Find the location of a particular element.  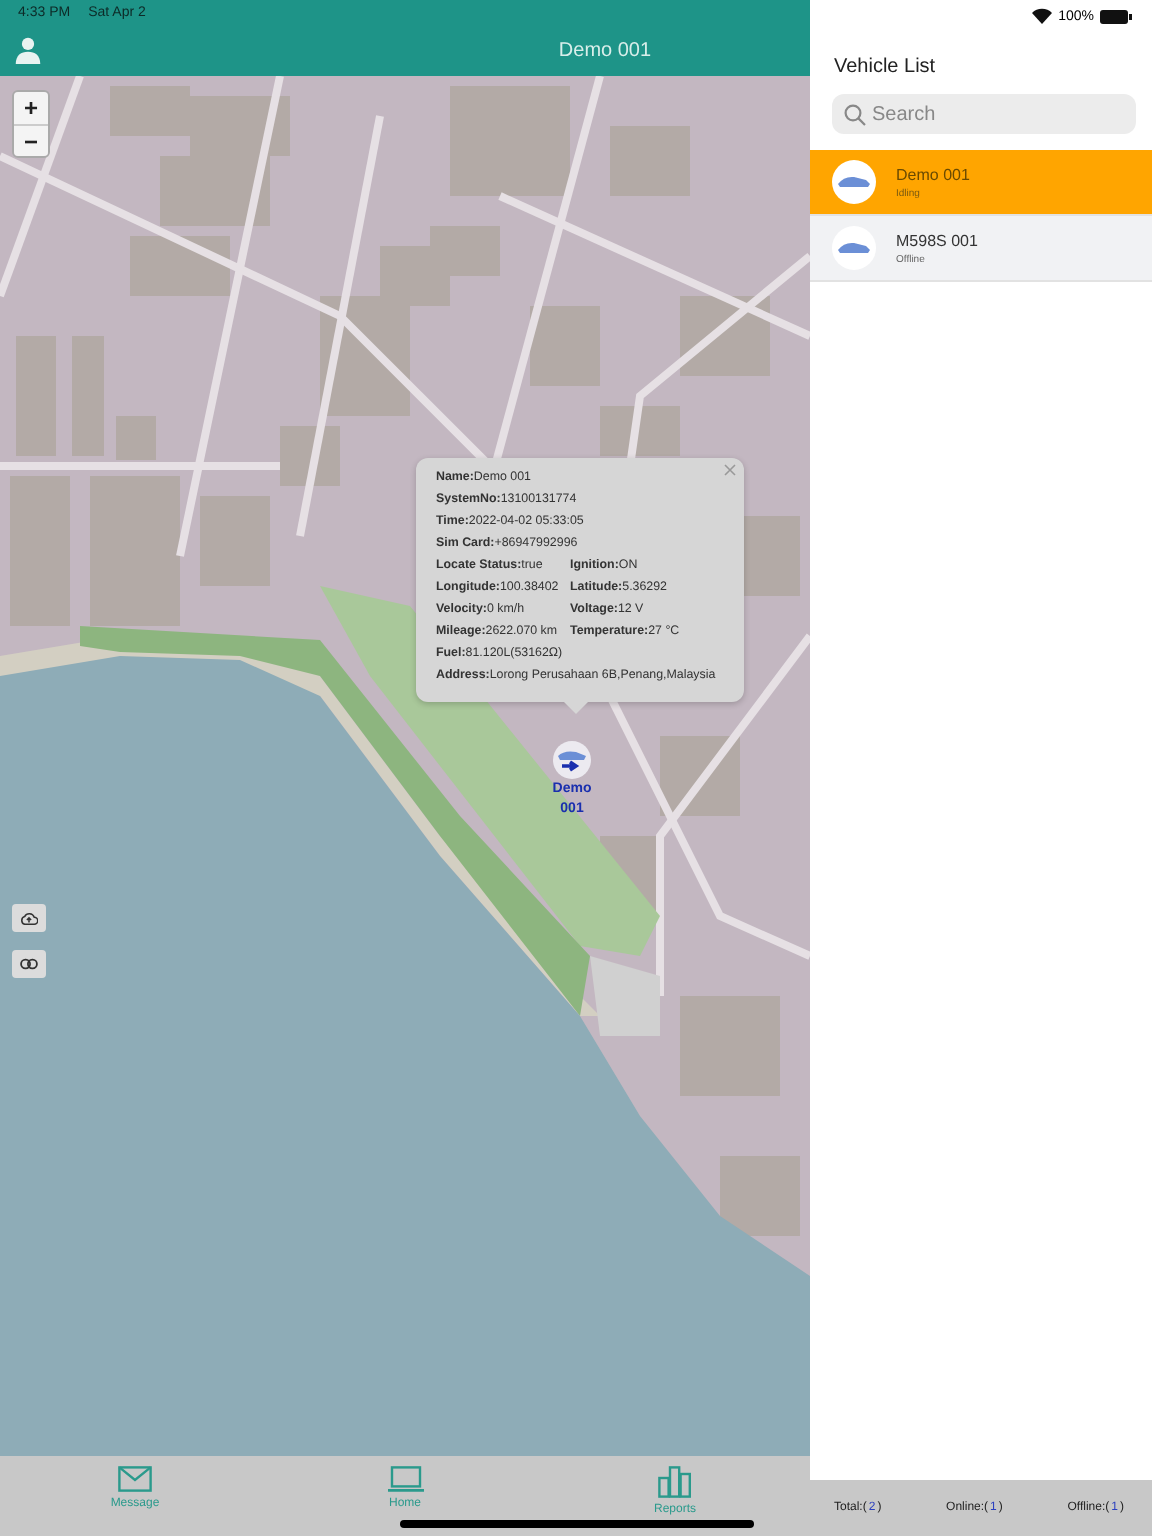

zoom-in-button: + is located at coordinates (31, 108).